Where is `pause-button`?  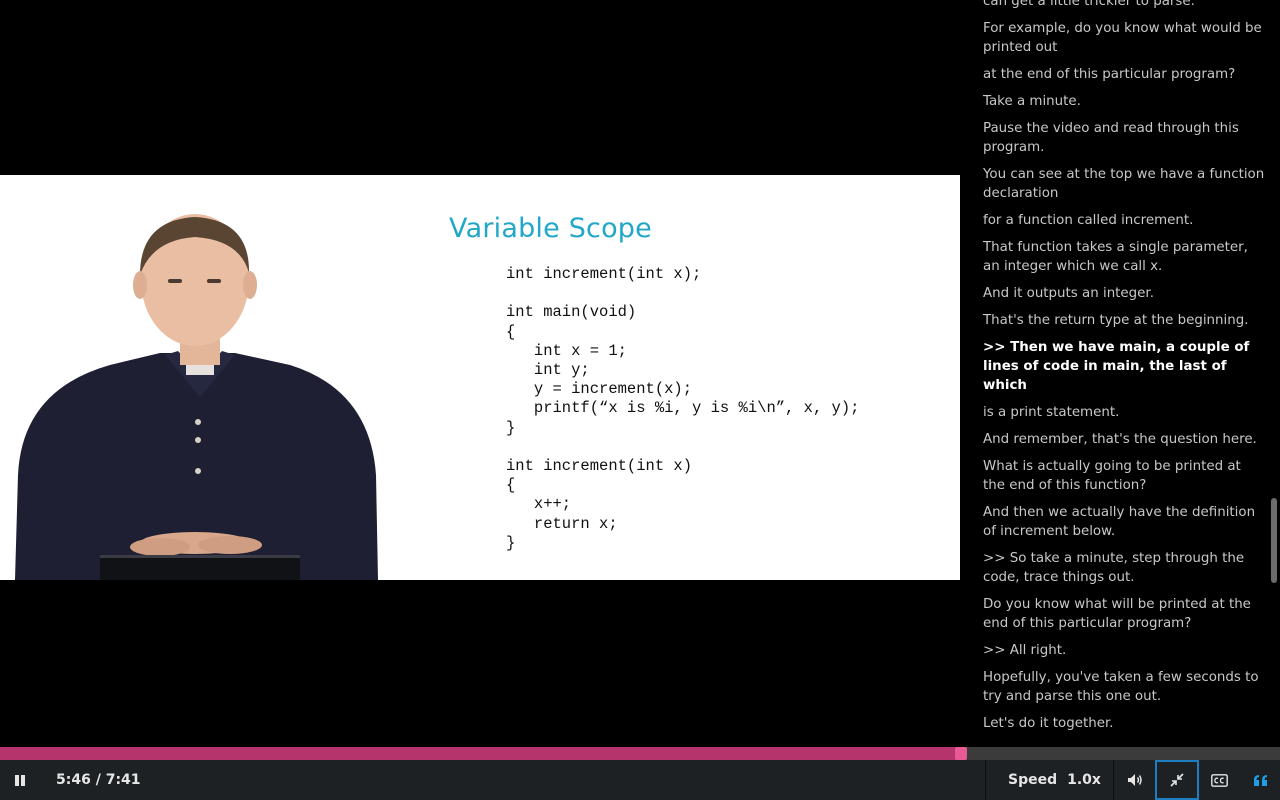
pause-button is located at coordinates (20, 780).